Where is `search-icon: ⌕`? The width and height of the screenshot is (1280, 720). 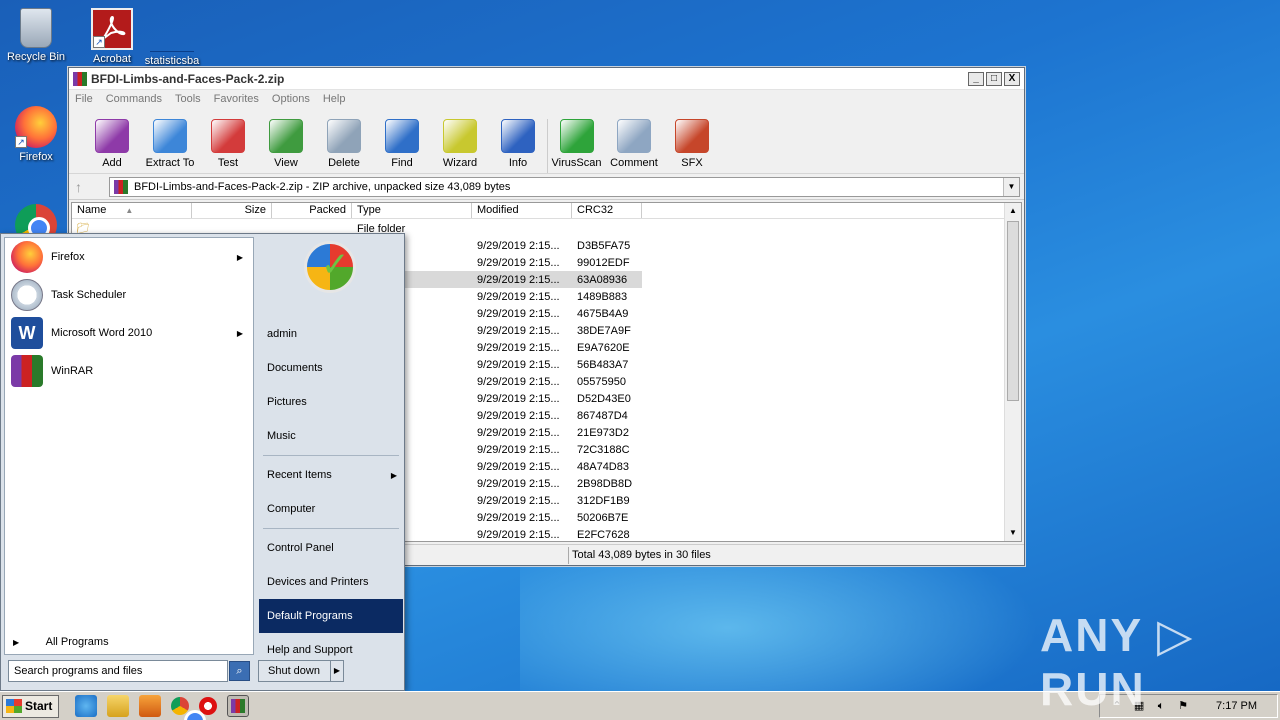
search-icon: ⌕ is located at coordinates (239, 671).